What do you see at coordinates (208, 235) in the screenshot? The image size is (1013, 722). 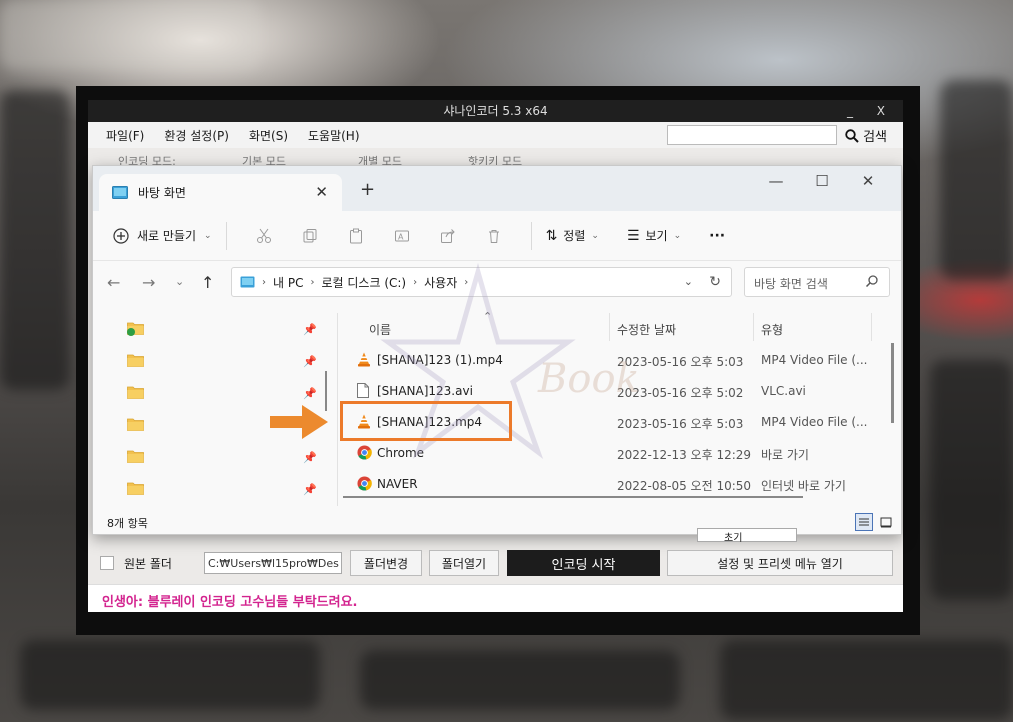 I see `chevron-down-icon: ⌄` at bounding box center [208, 235].